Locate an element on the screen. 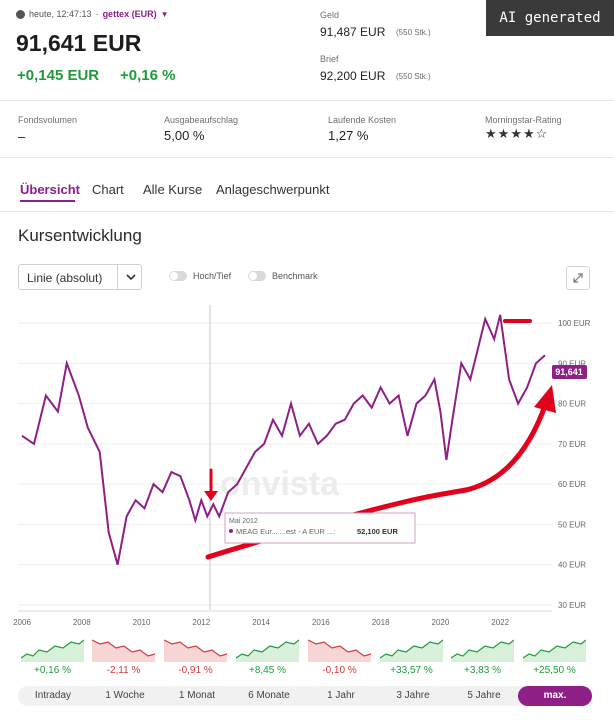  mini-chart: -2,11 % is located at coordinates (123, 657).